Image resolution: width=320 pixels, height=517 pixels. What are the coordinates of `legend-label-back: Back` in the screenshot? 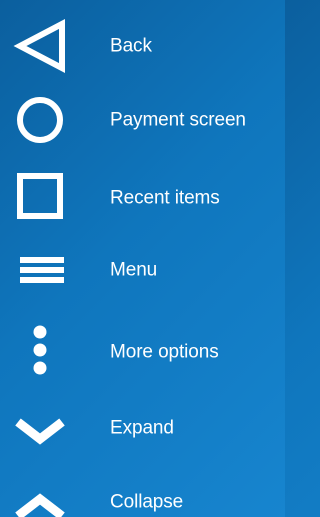 It's located at (131, 46).